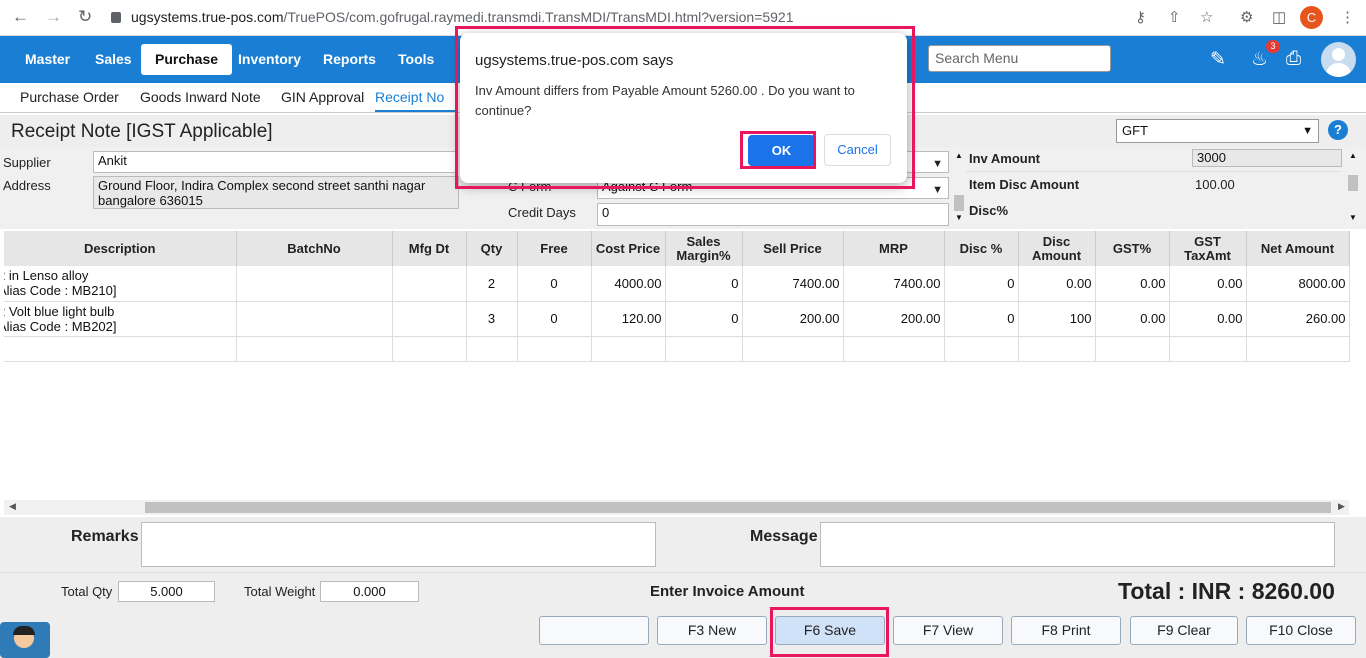 The height and width of the screenshot is (658, 1366). What do you see at coordinates (1353, 186) in the screenshot?
I see `summary-scrollbar: ▲ ▼` at bounding box center [1353, 186].